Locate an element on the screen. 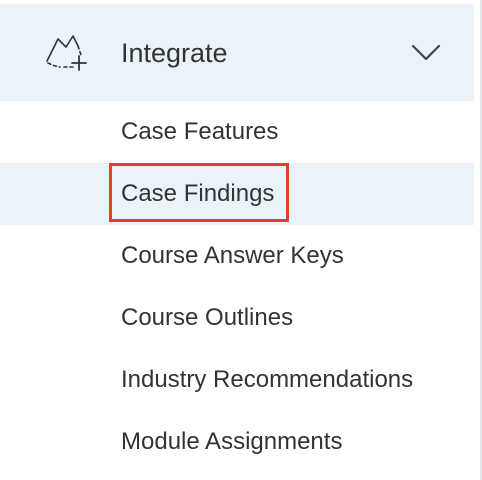  menu-item-course-outlines: Course Outlines is located at coordinates (237, 318).